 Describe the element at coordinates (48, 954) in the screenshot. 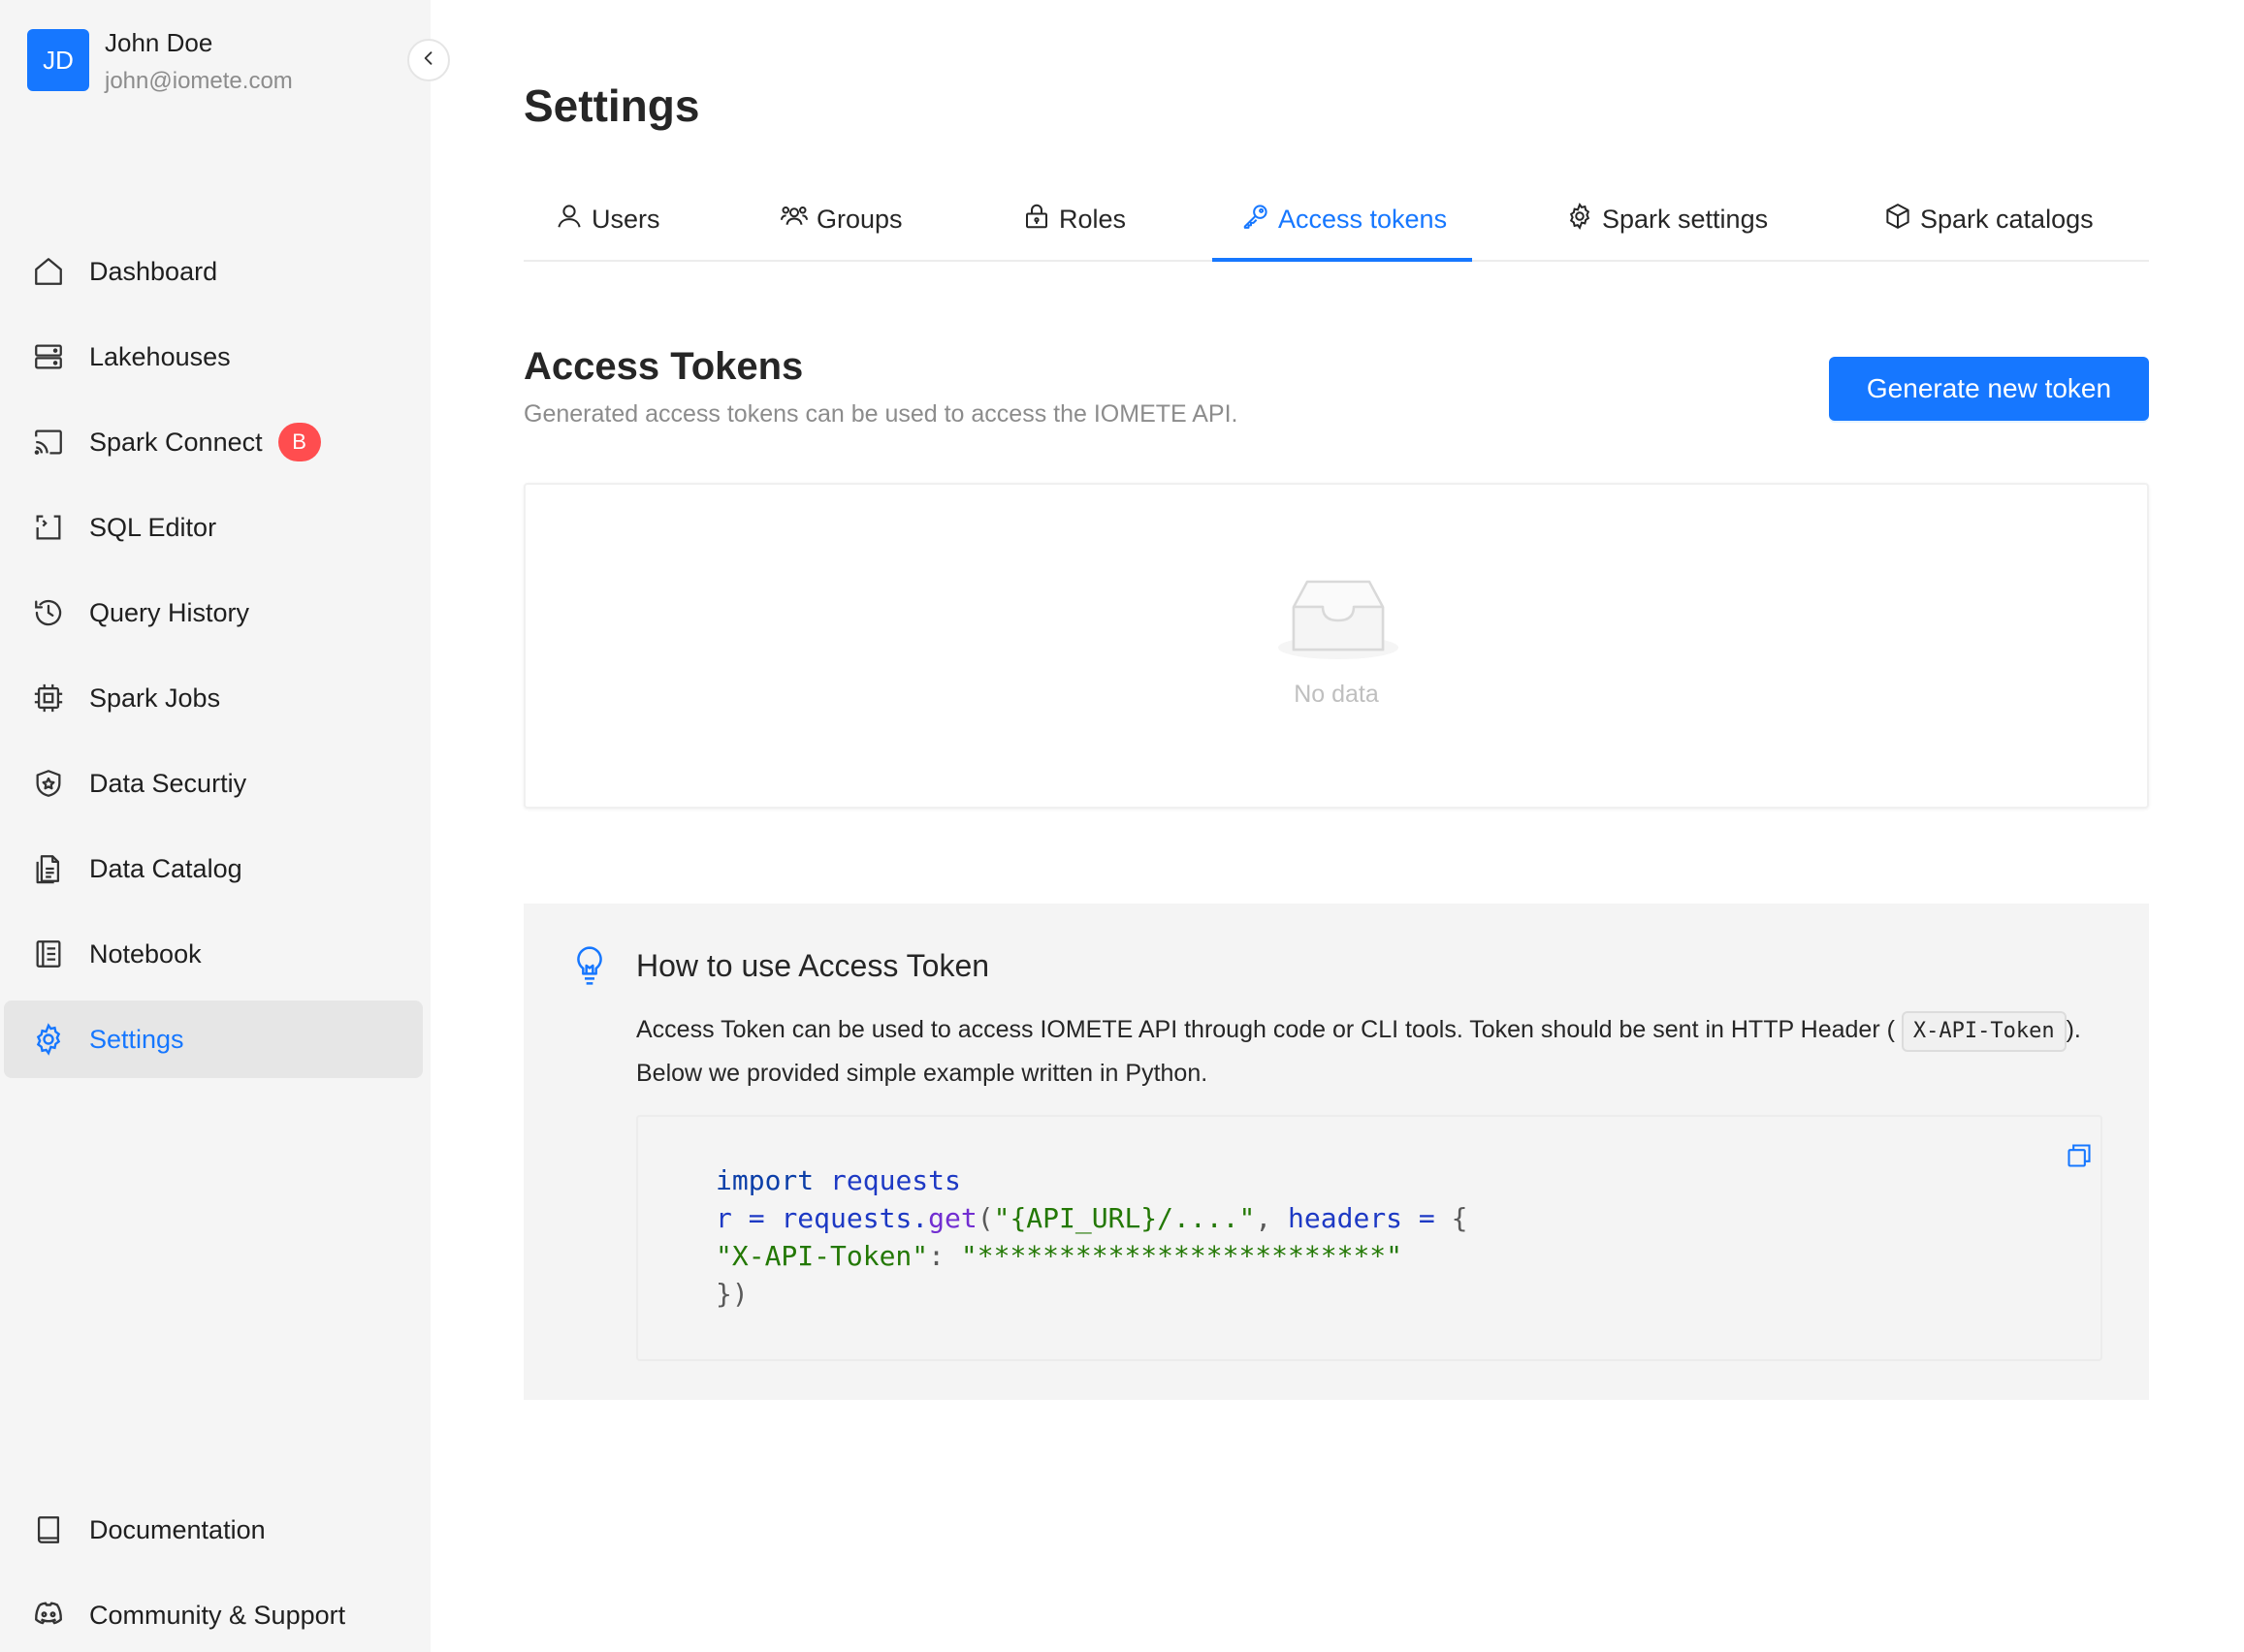

I see `notebook-icon` at that location.